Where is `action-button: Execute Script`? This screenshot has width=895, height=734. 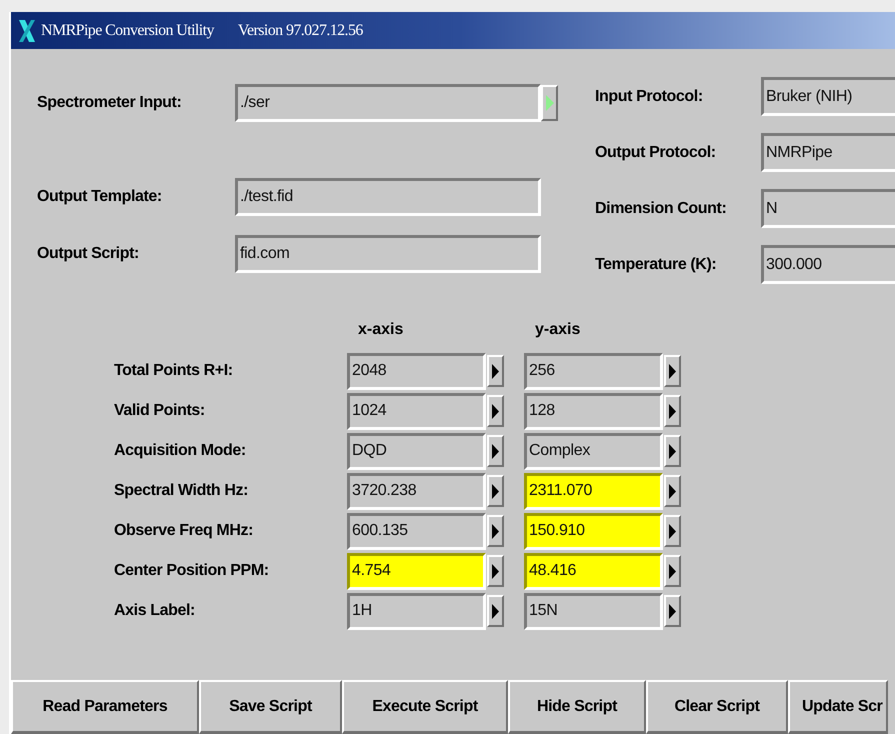
action-button: Execute Script is located at coordinates (425, 707).